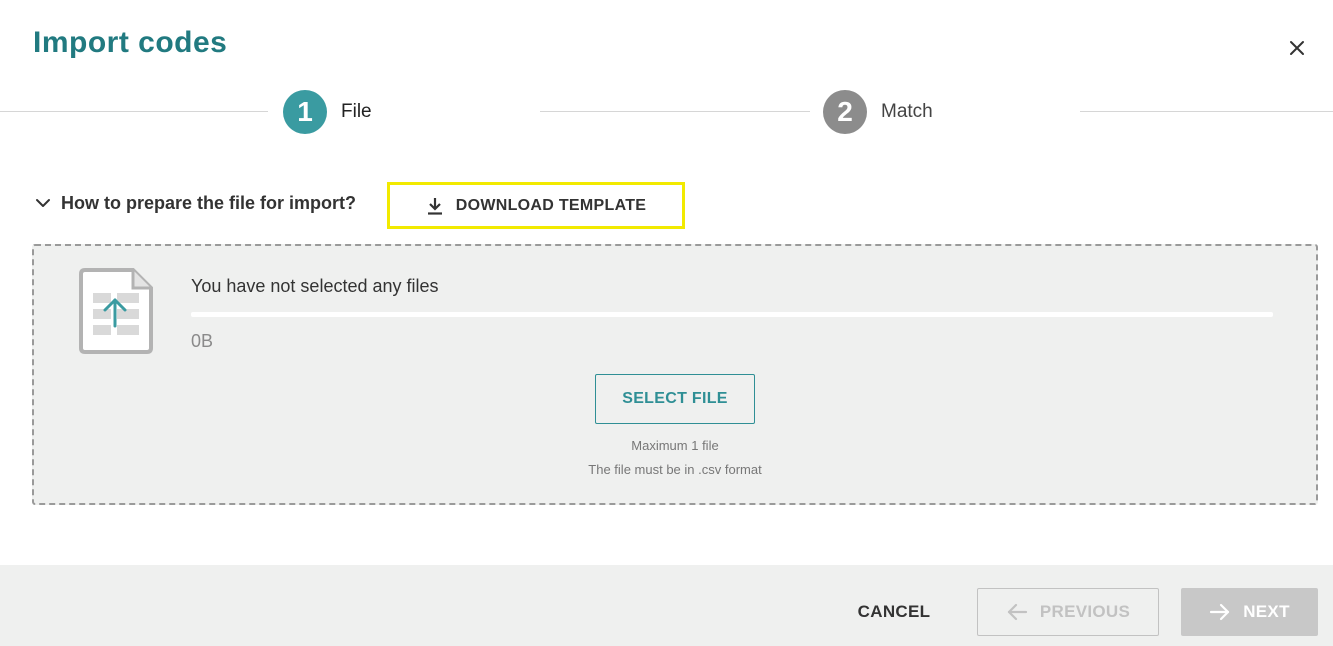 The image size is (1333, 646). Describe the element at coordinates (434, 206) in the screenshot. I see `download-icon` at that location.